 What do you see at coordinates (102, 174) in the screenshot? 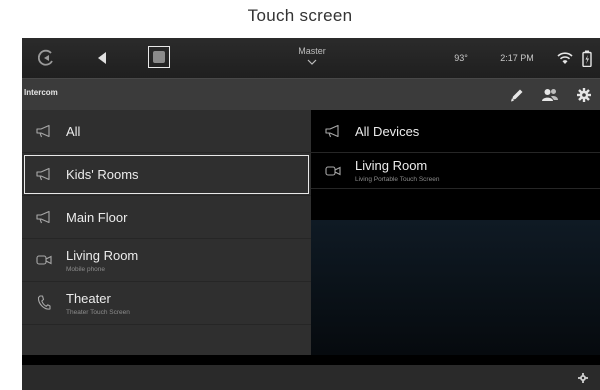
I see `list-item-label: Kids' Rooms` at bounding box center [102, 174].